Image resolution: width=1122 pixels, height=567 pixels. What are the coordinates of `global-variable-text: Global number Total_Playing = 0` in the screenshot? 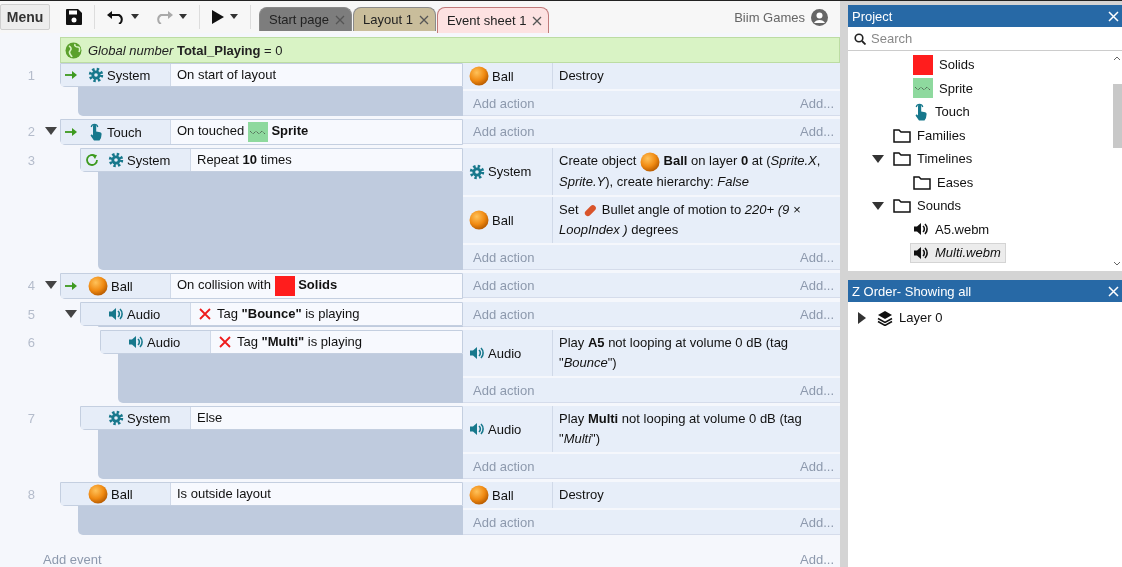 It's located at (185, 50).